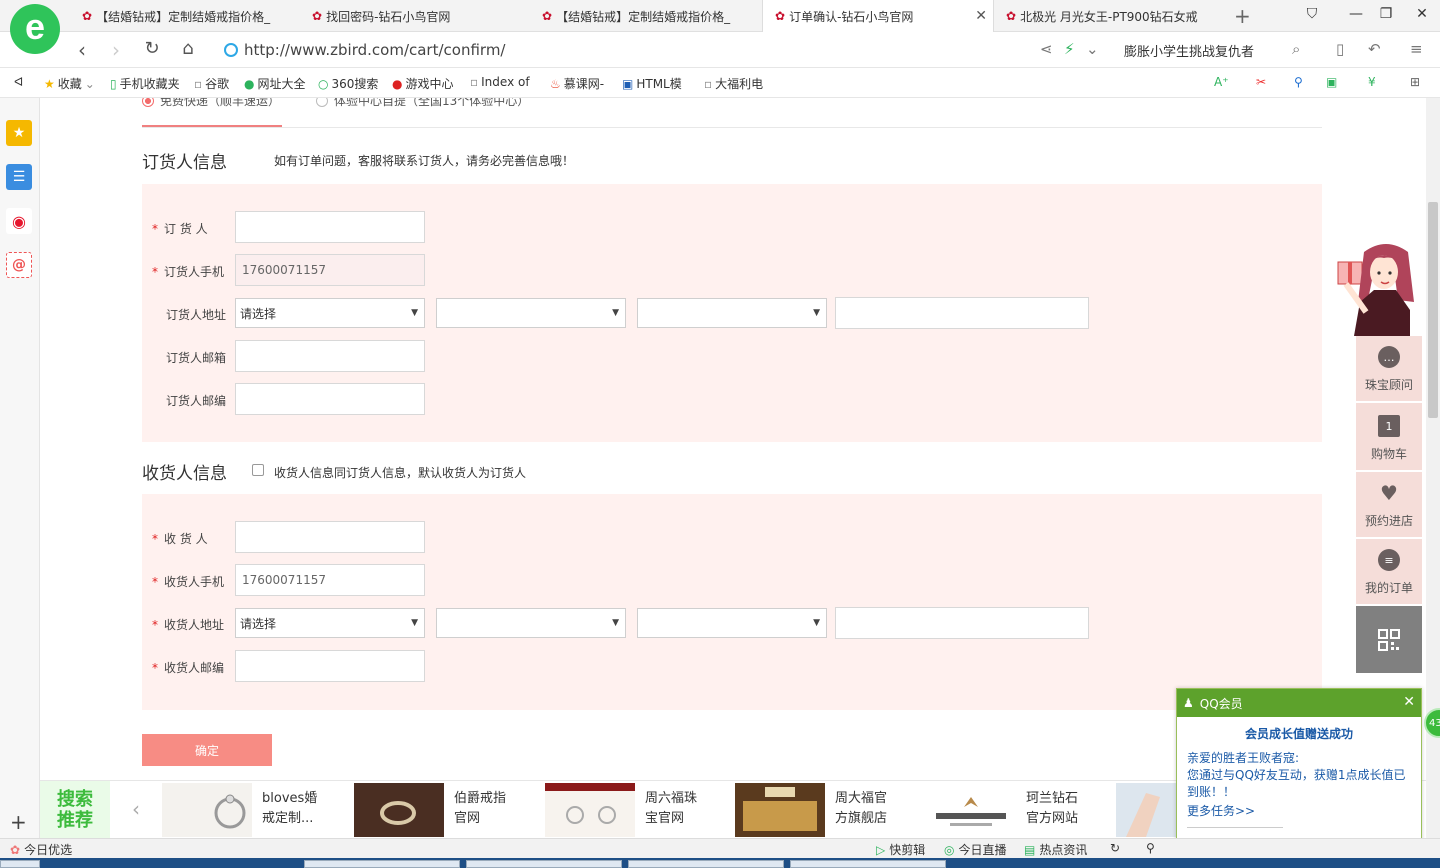  I want to click on screenshot-icon: ✂, so click(1261, 82).